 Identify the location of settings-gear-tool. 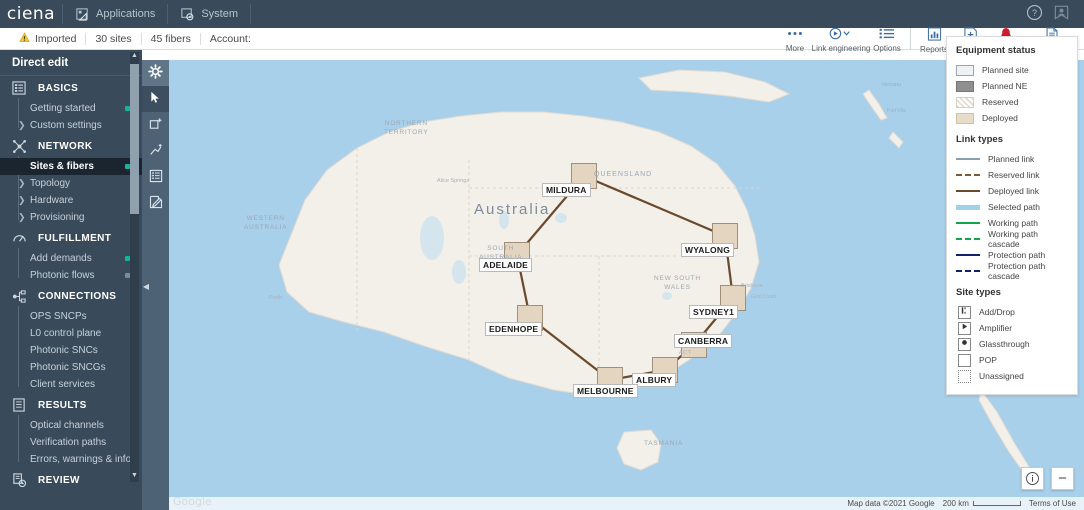
(155, 73).